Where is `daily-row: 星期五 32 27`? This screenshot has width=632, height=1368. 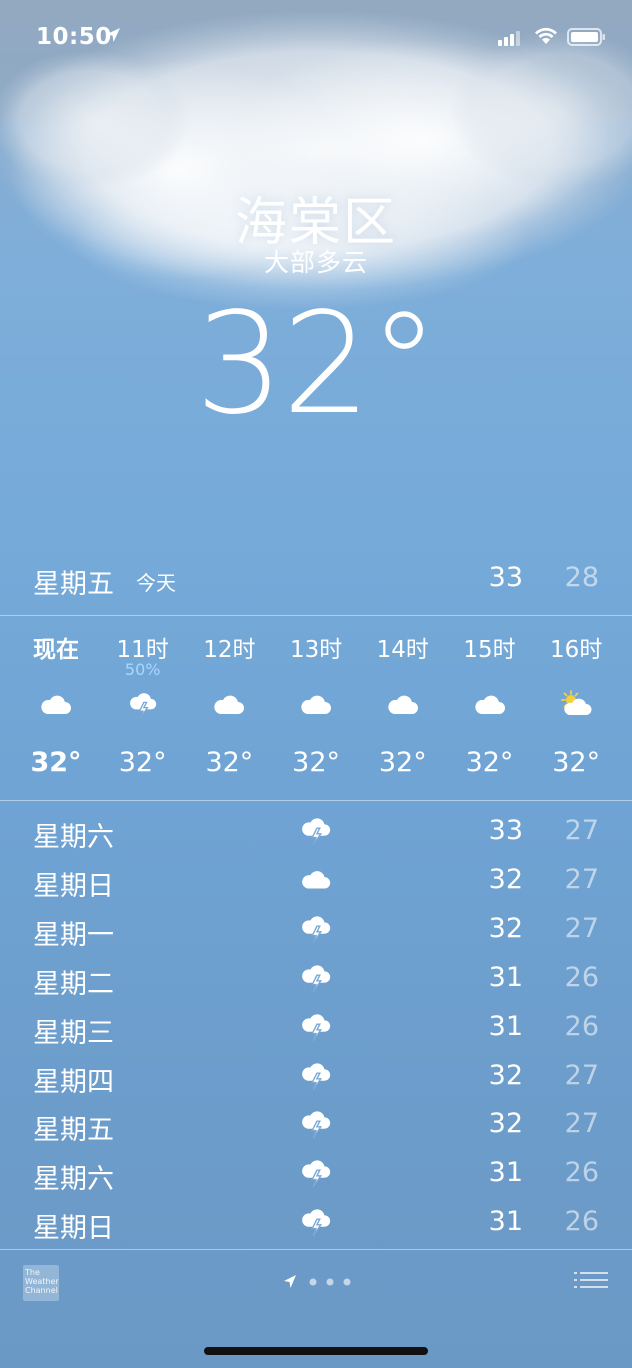 daily-row: 星期五 32 27 is located at coordinates (316, 1125).